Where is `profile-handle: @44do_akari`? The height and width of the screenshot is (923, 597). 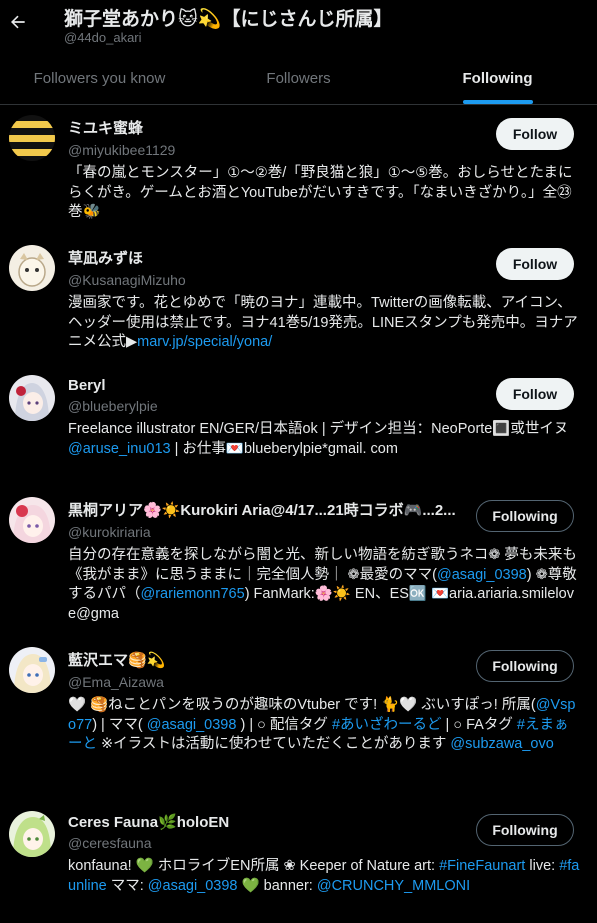 profile-handle: @44do_akari is located at coordinates (103, 37).